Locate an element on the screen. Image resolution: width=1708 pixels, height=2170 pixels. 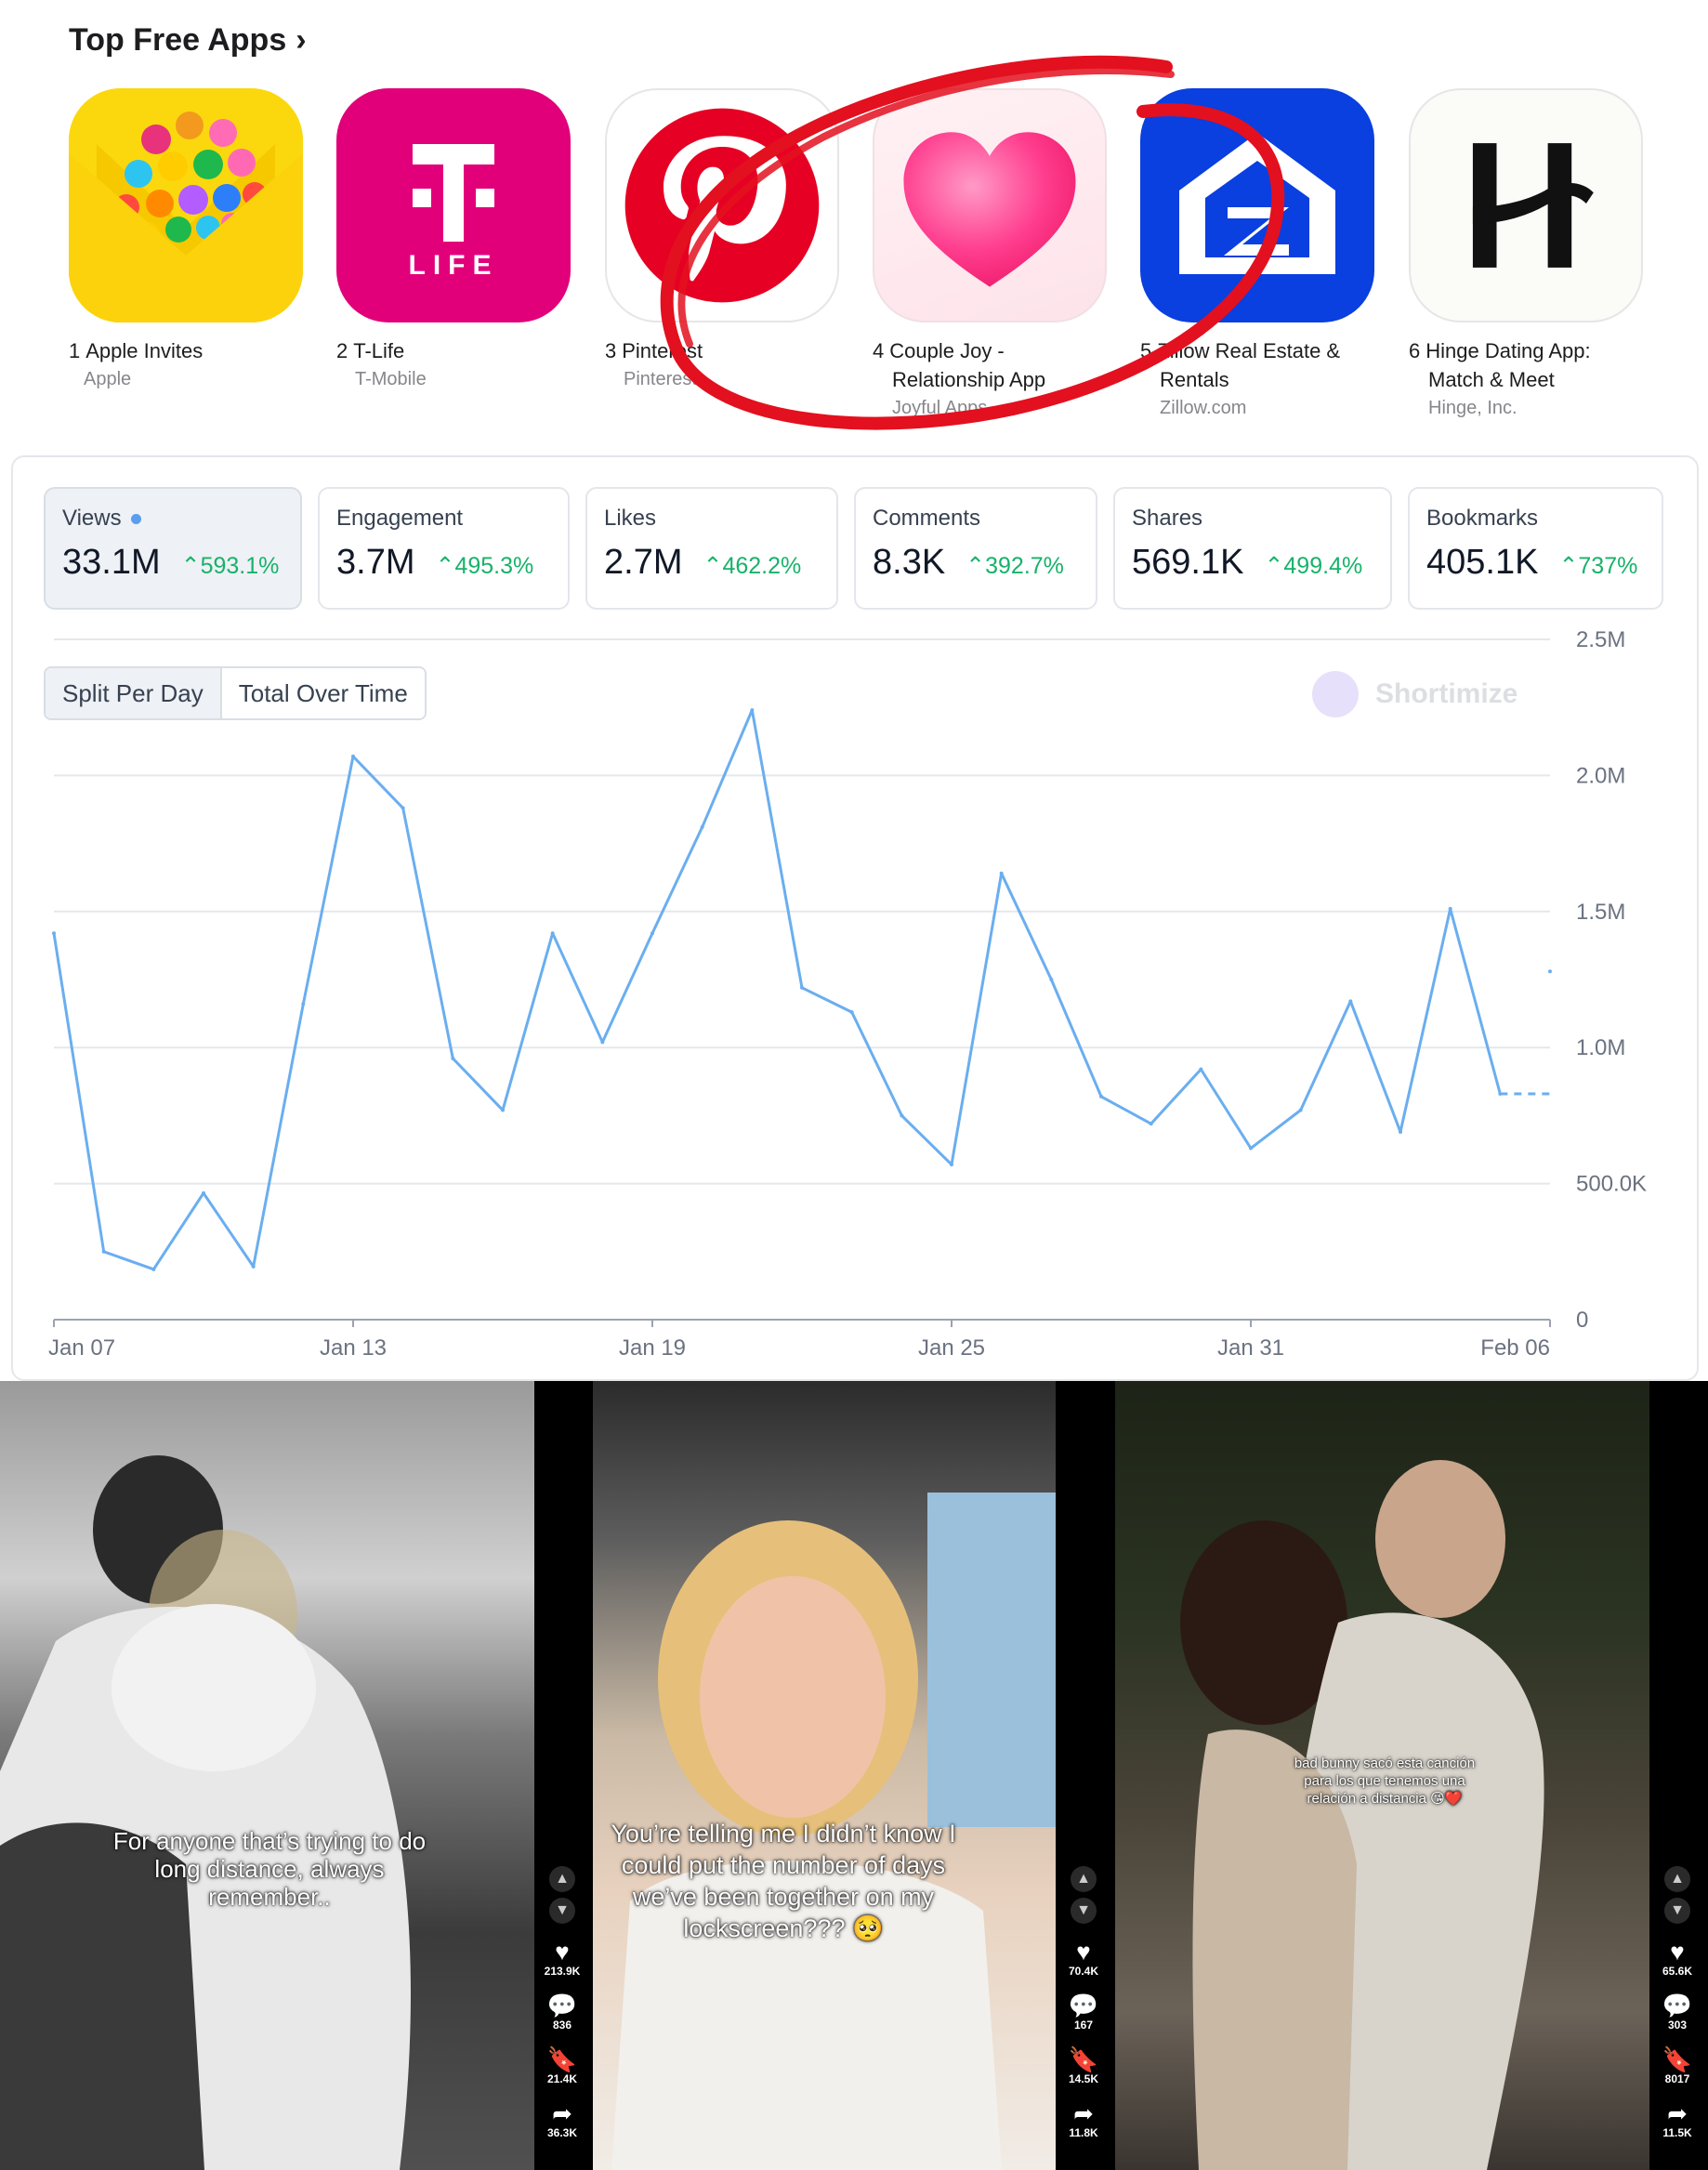
bookmark-icon: 🔖 is located at coordinates (562, 2059).